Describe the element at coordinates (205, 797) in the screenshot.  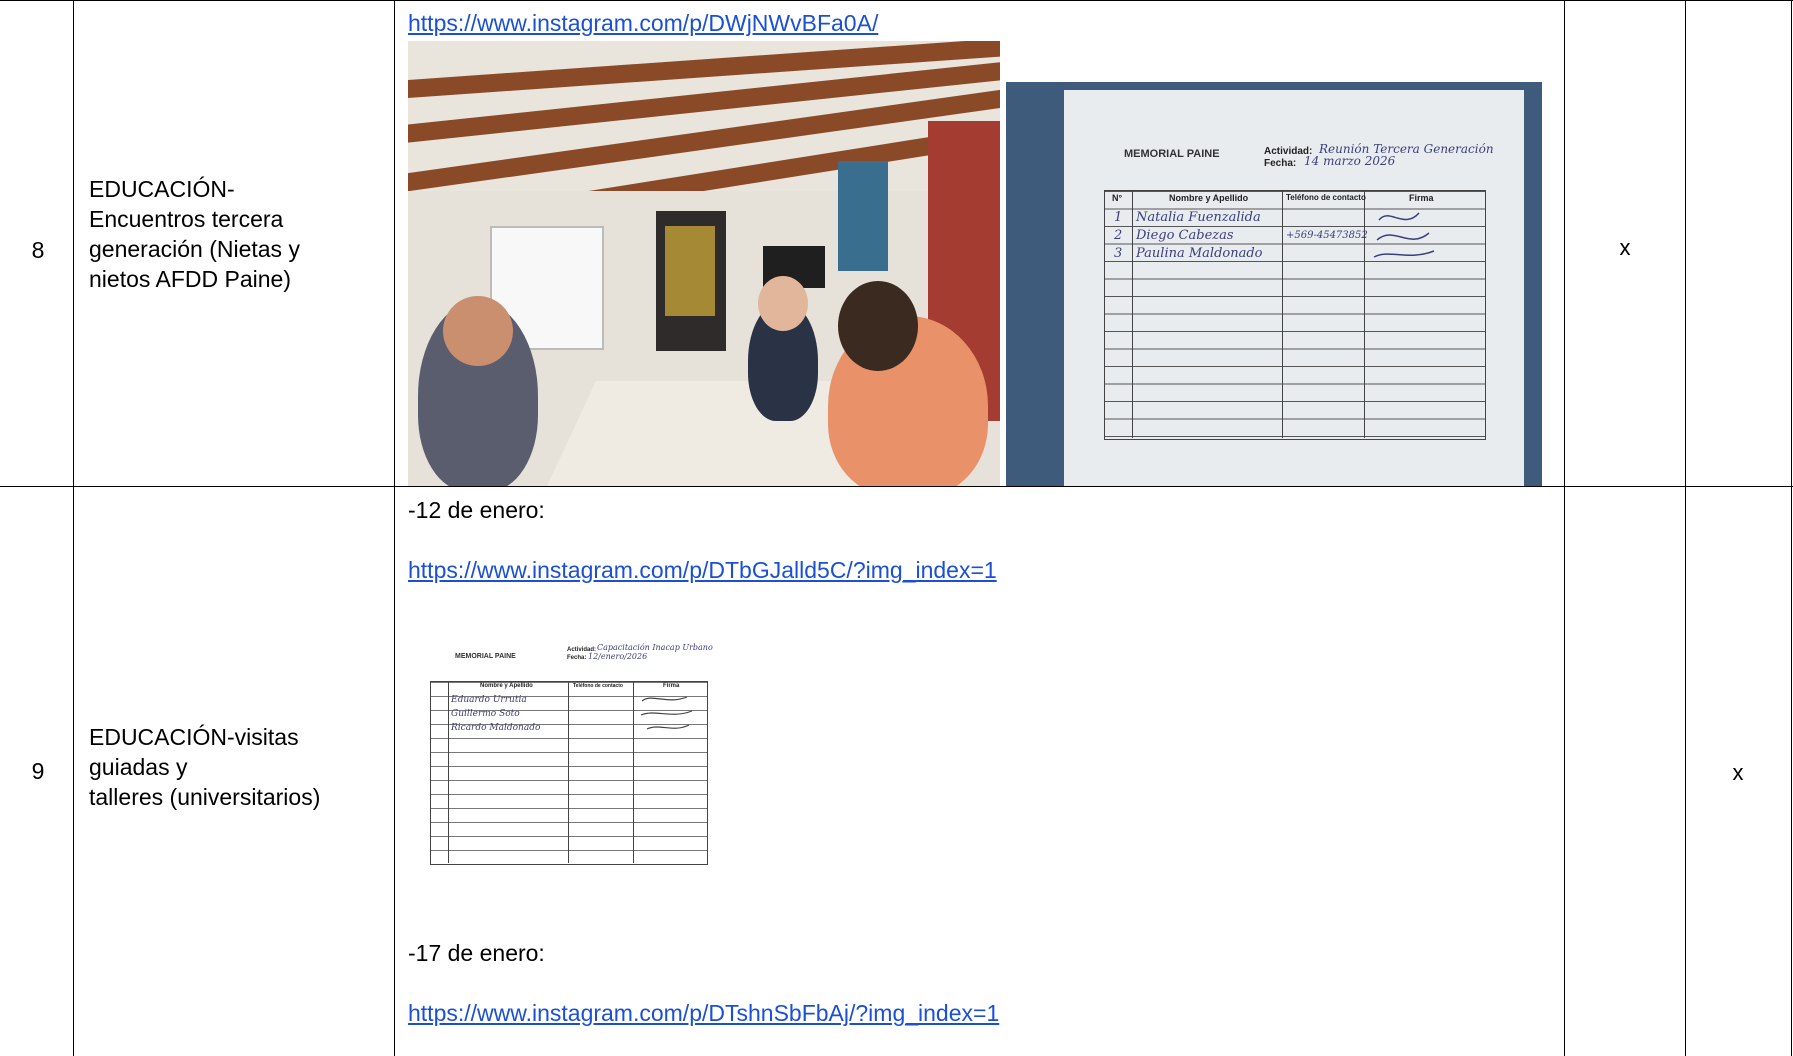
I see `activity-line: talleres (universitarios)` at that location.